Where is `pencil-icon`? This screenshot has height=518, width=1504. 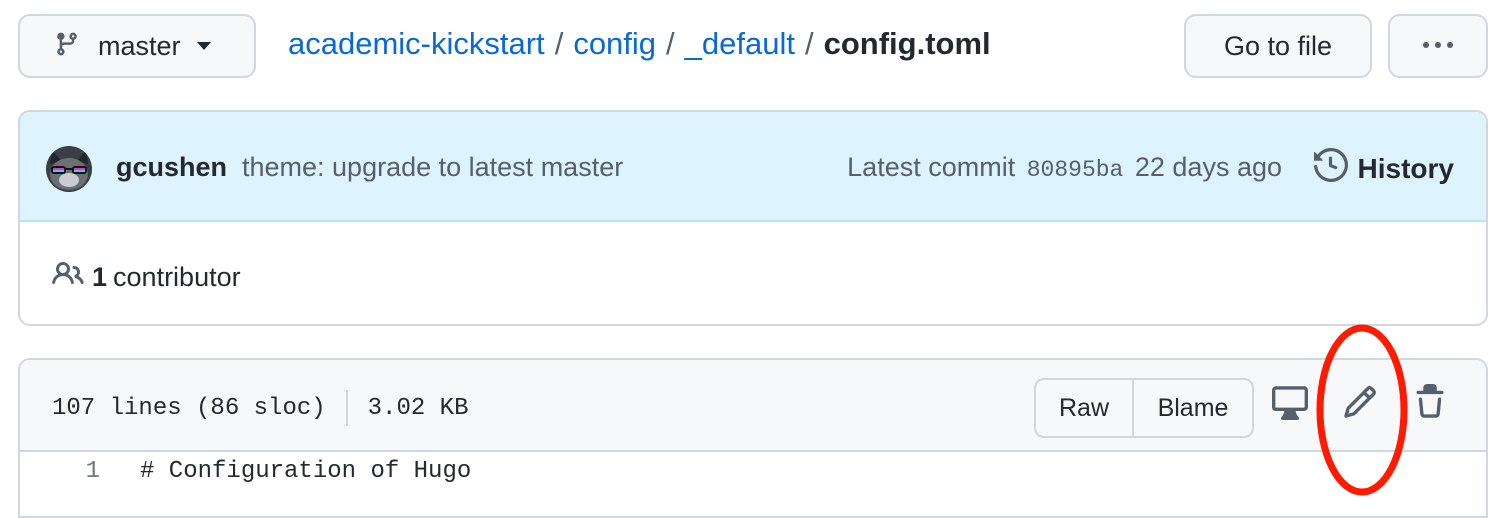 pencil-icon is located at coordinates (1360, 404).